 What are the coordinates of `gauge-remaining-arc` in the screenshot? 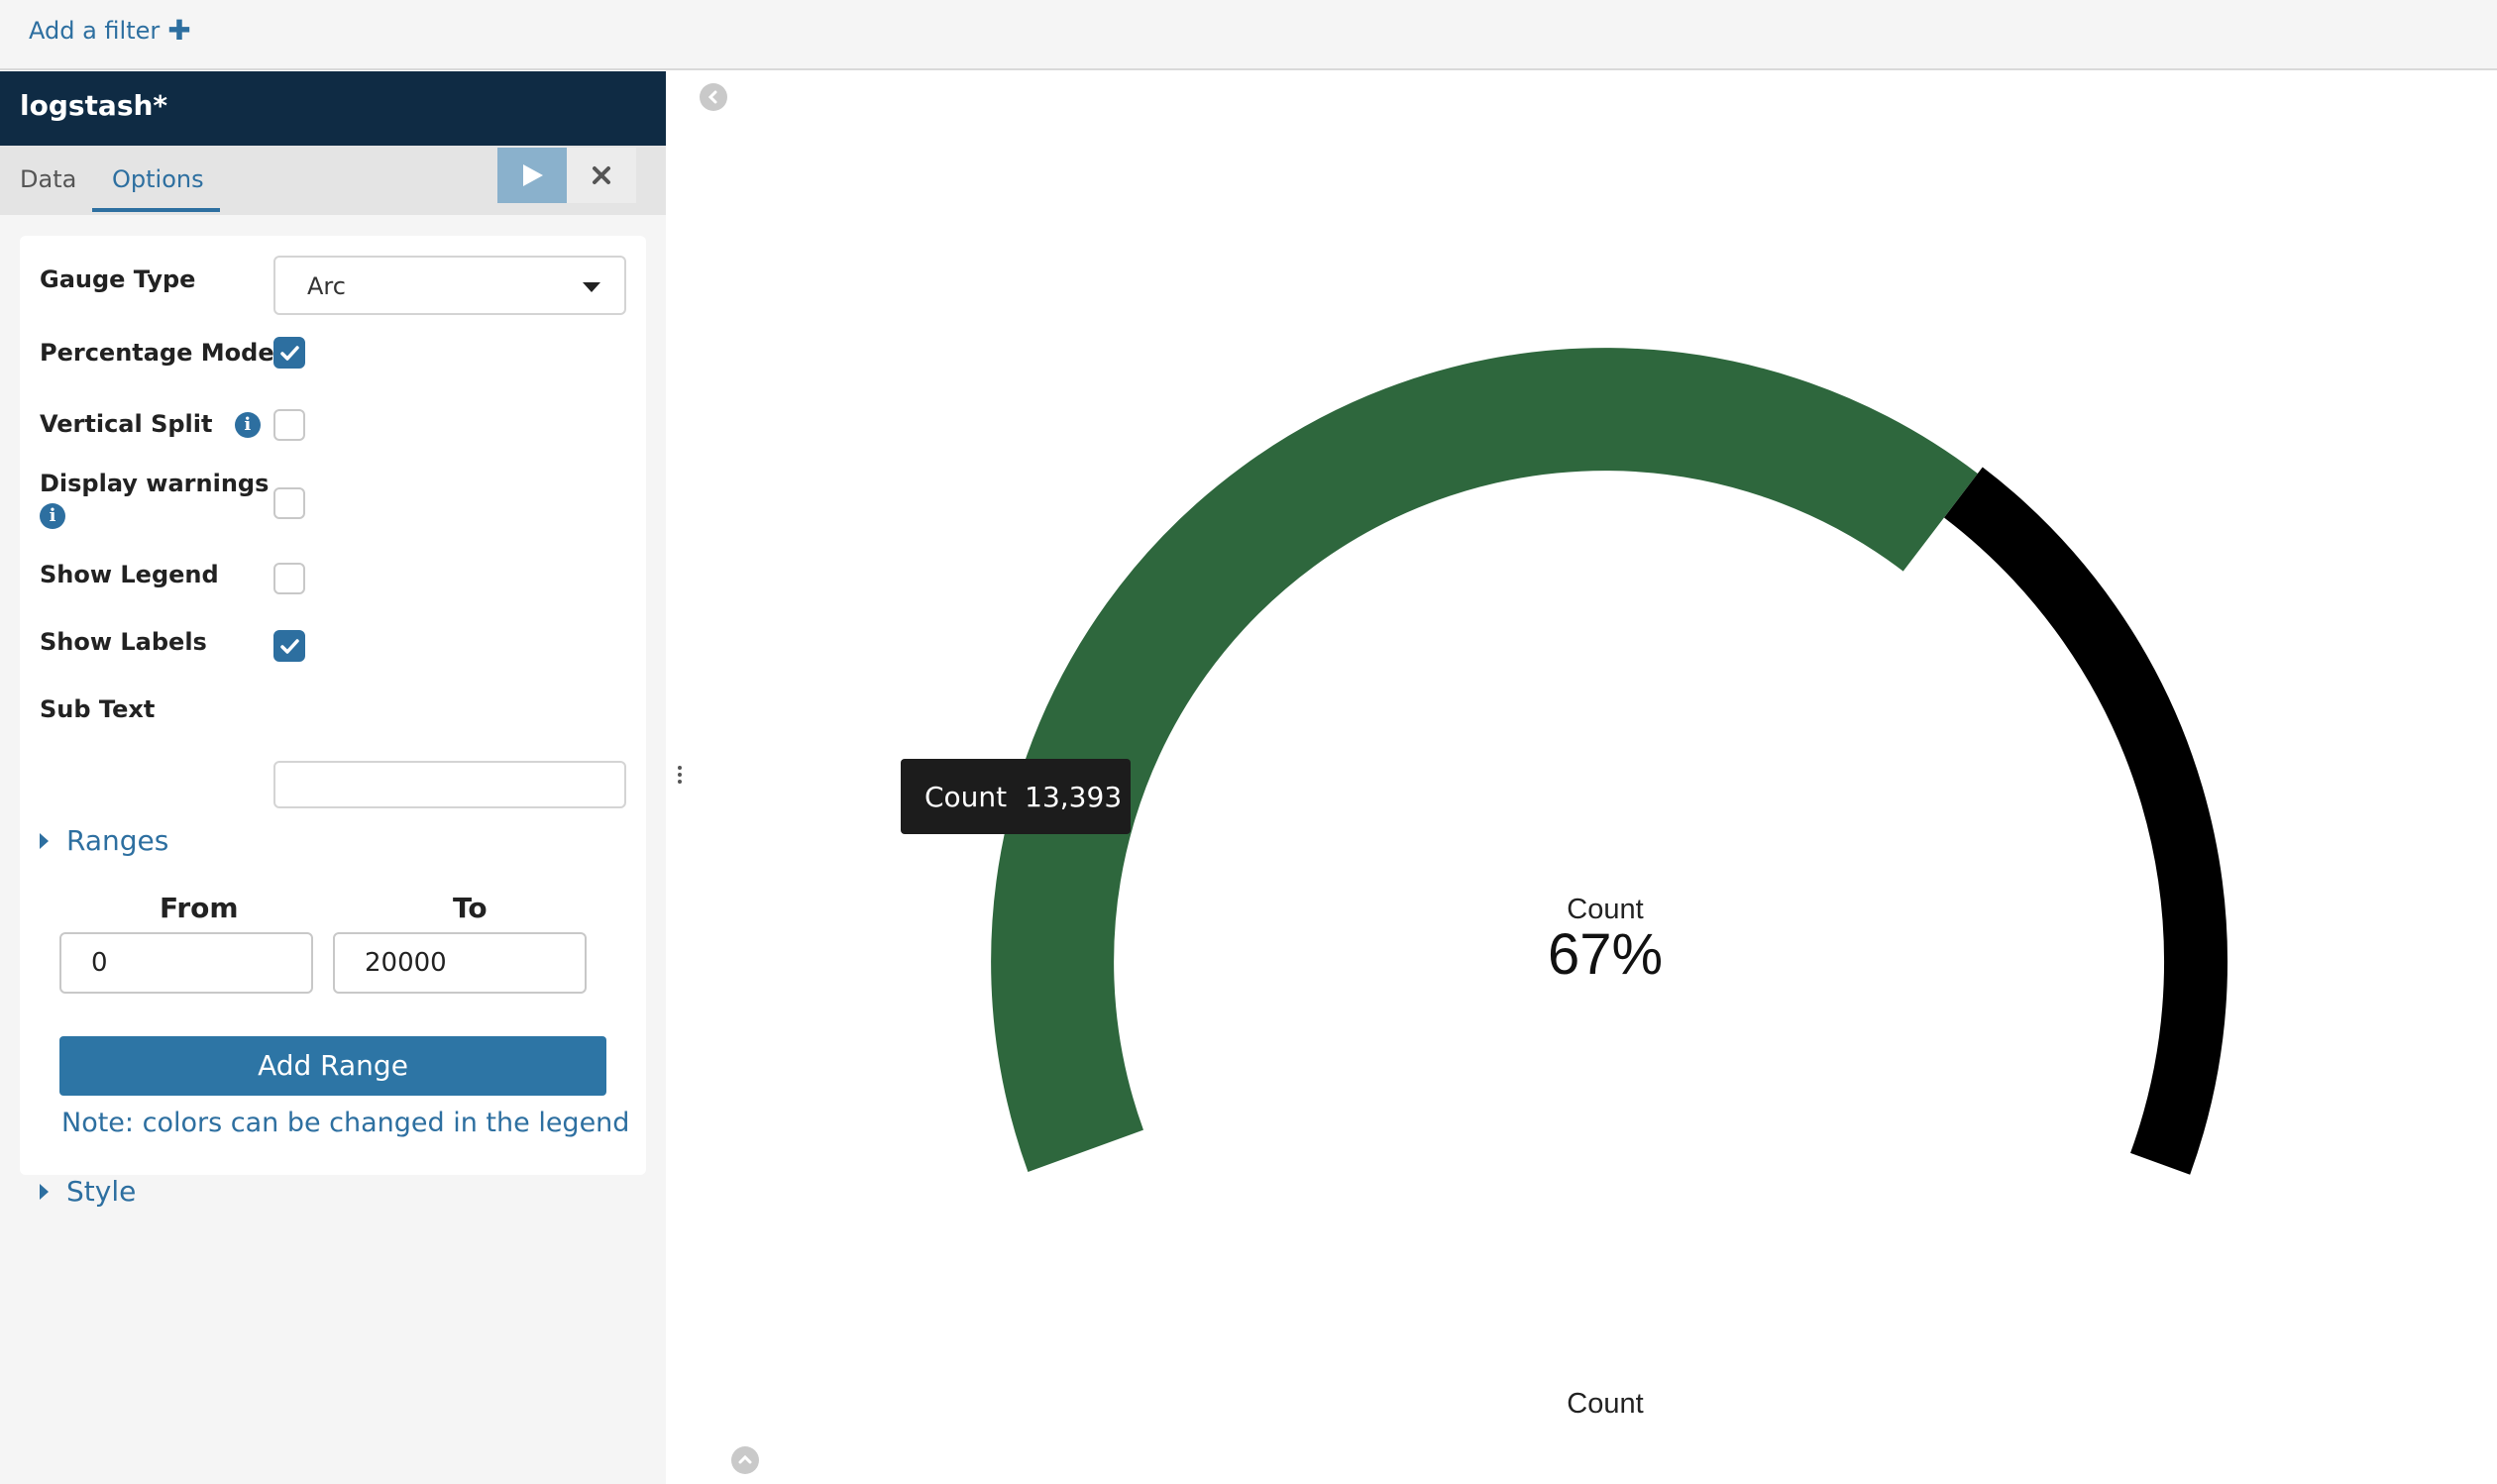 It's located at (2085, 821).